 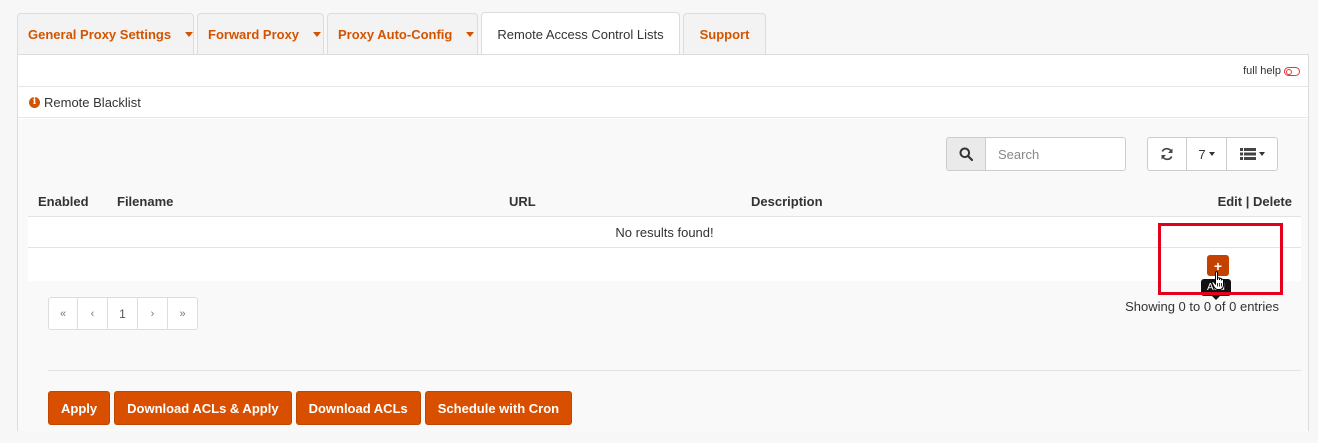 What do you see at coordinates (100, 34) in the screenshot?
I see `tab-label: General Proxy Settings` at bounding box center [100, 34].